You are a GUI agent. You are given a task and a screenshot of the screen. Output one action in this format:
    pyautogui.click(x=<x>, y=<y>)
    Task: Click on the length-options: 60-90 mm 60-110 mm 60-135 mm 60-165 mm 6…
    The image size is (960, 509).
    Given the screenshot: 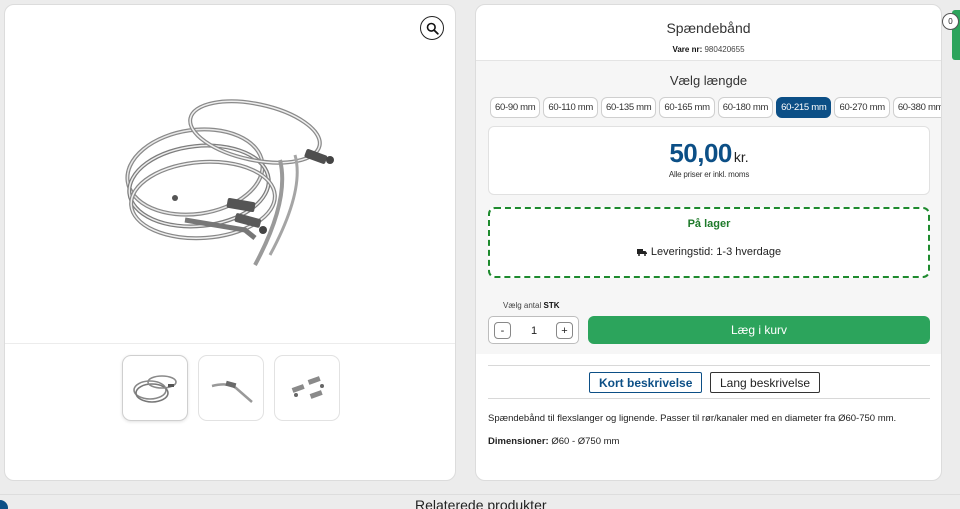 What is the action you would take?
    pyautogui.click(x=715, y=107)
    